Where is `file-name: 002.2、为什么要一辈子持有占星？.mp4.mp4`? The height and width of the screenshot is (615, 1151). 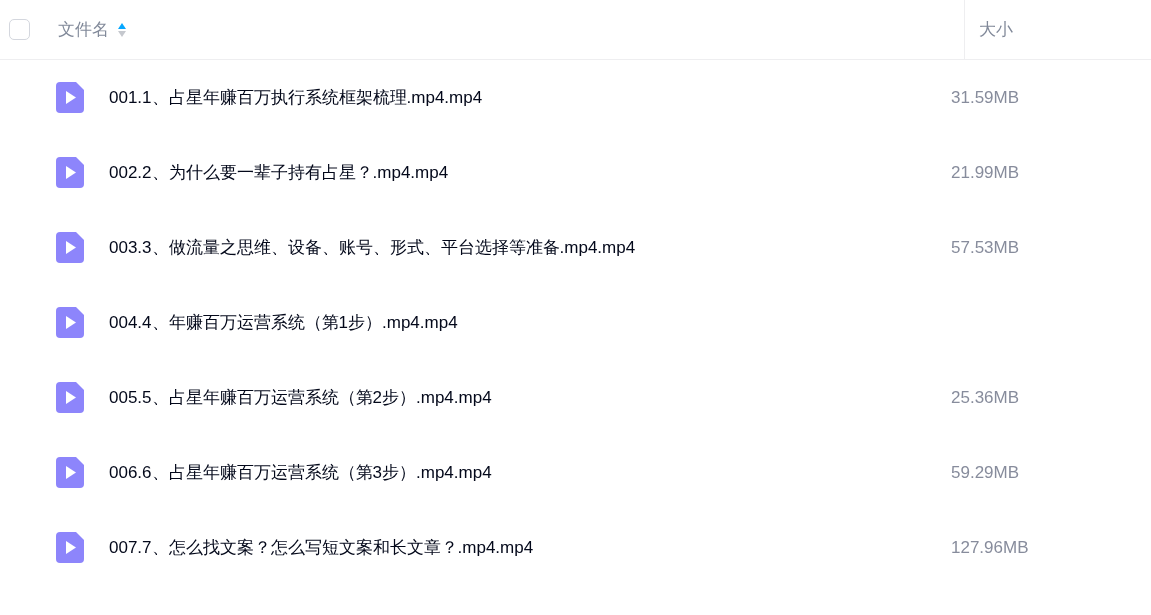
file-name: 002.2、为什么要一辈子持有占星？.mp4.mp4 is located at coordinates (279, 172).